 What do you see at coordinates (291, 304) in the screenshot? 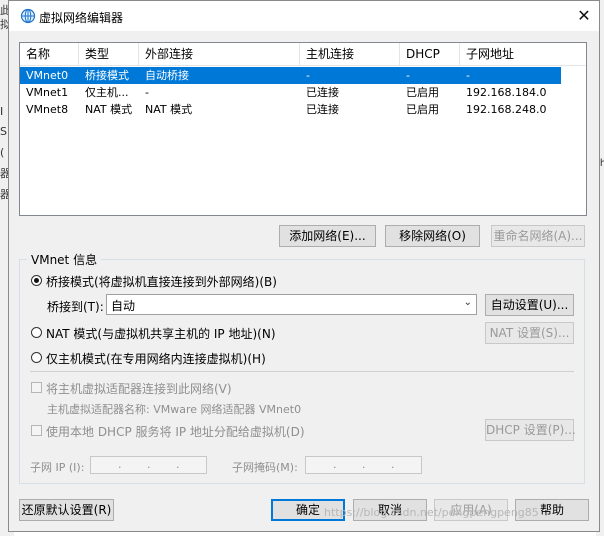
I see `bridged-to-select: 自动 ⌄` at bounding box center [291, 304].